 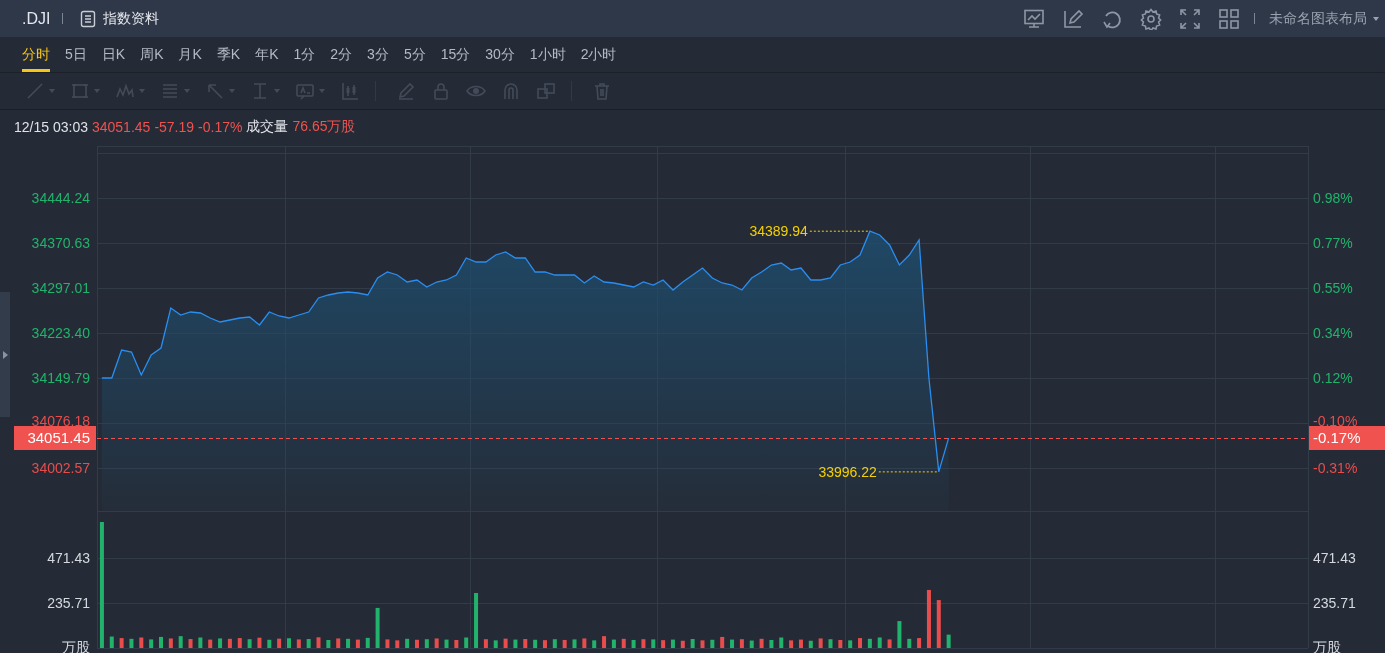 What do you see at coordinates (68, 603) in the screenshot?
I see `axis-label: 235.71` at bounding box center [68, 603].